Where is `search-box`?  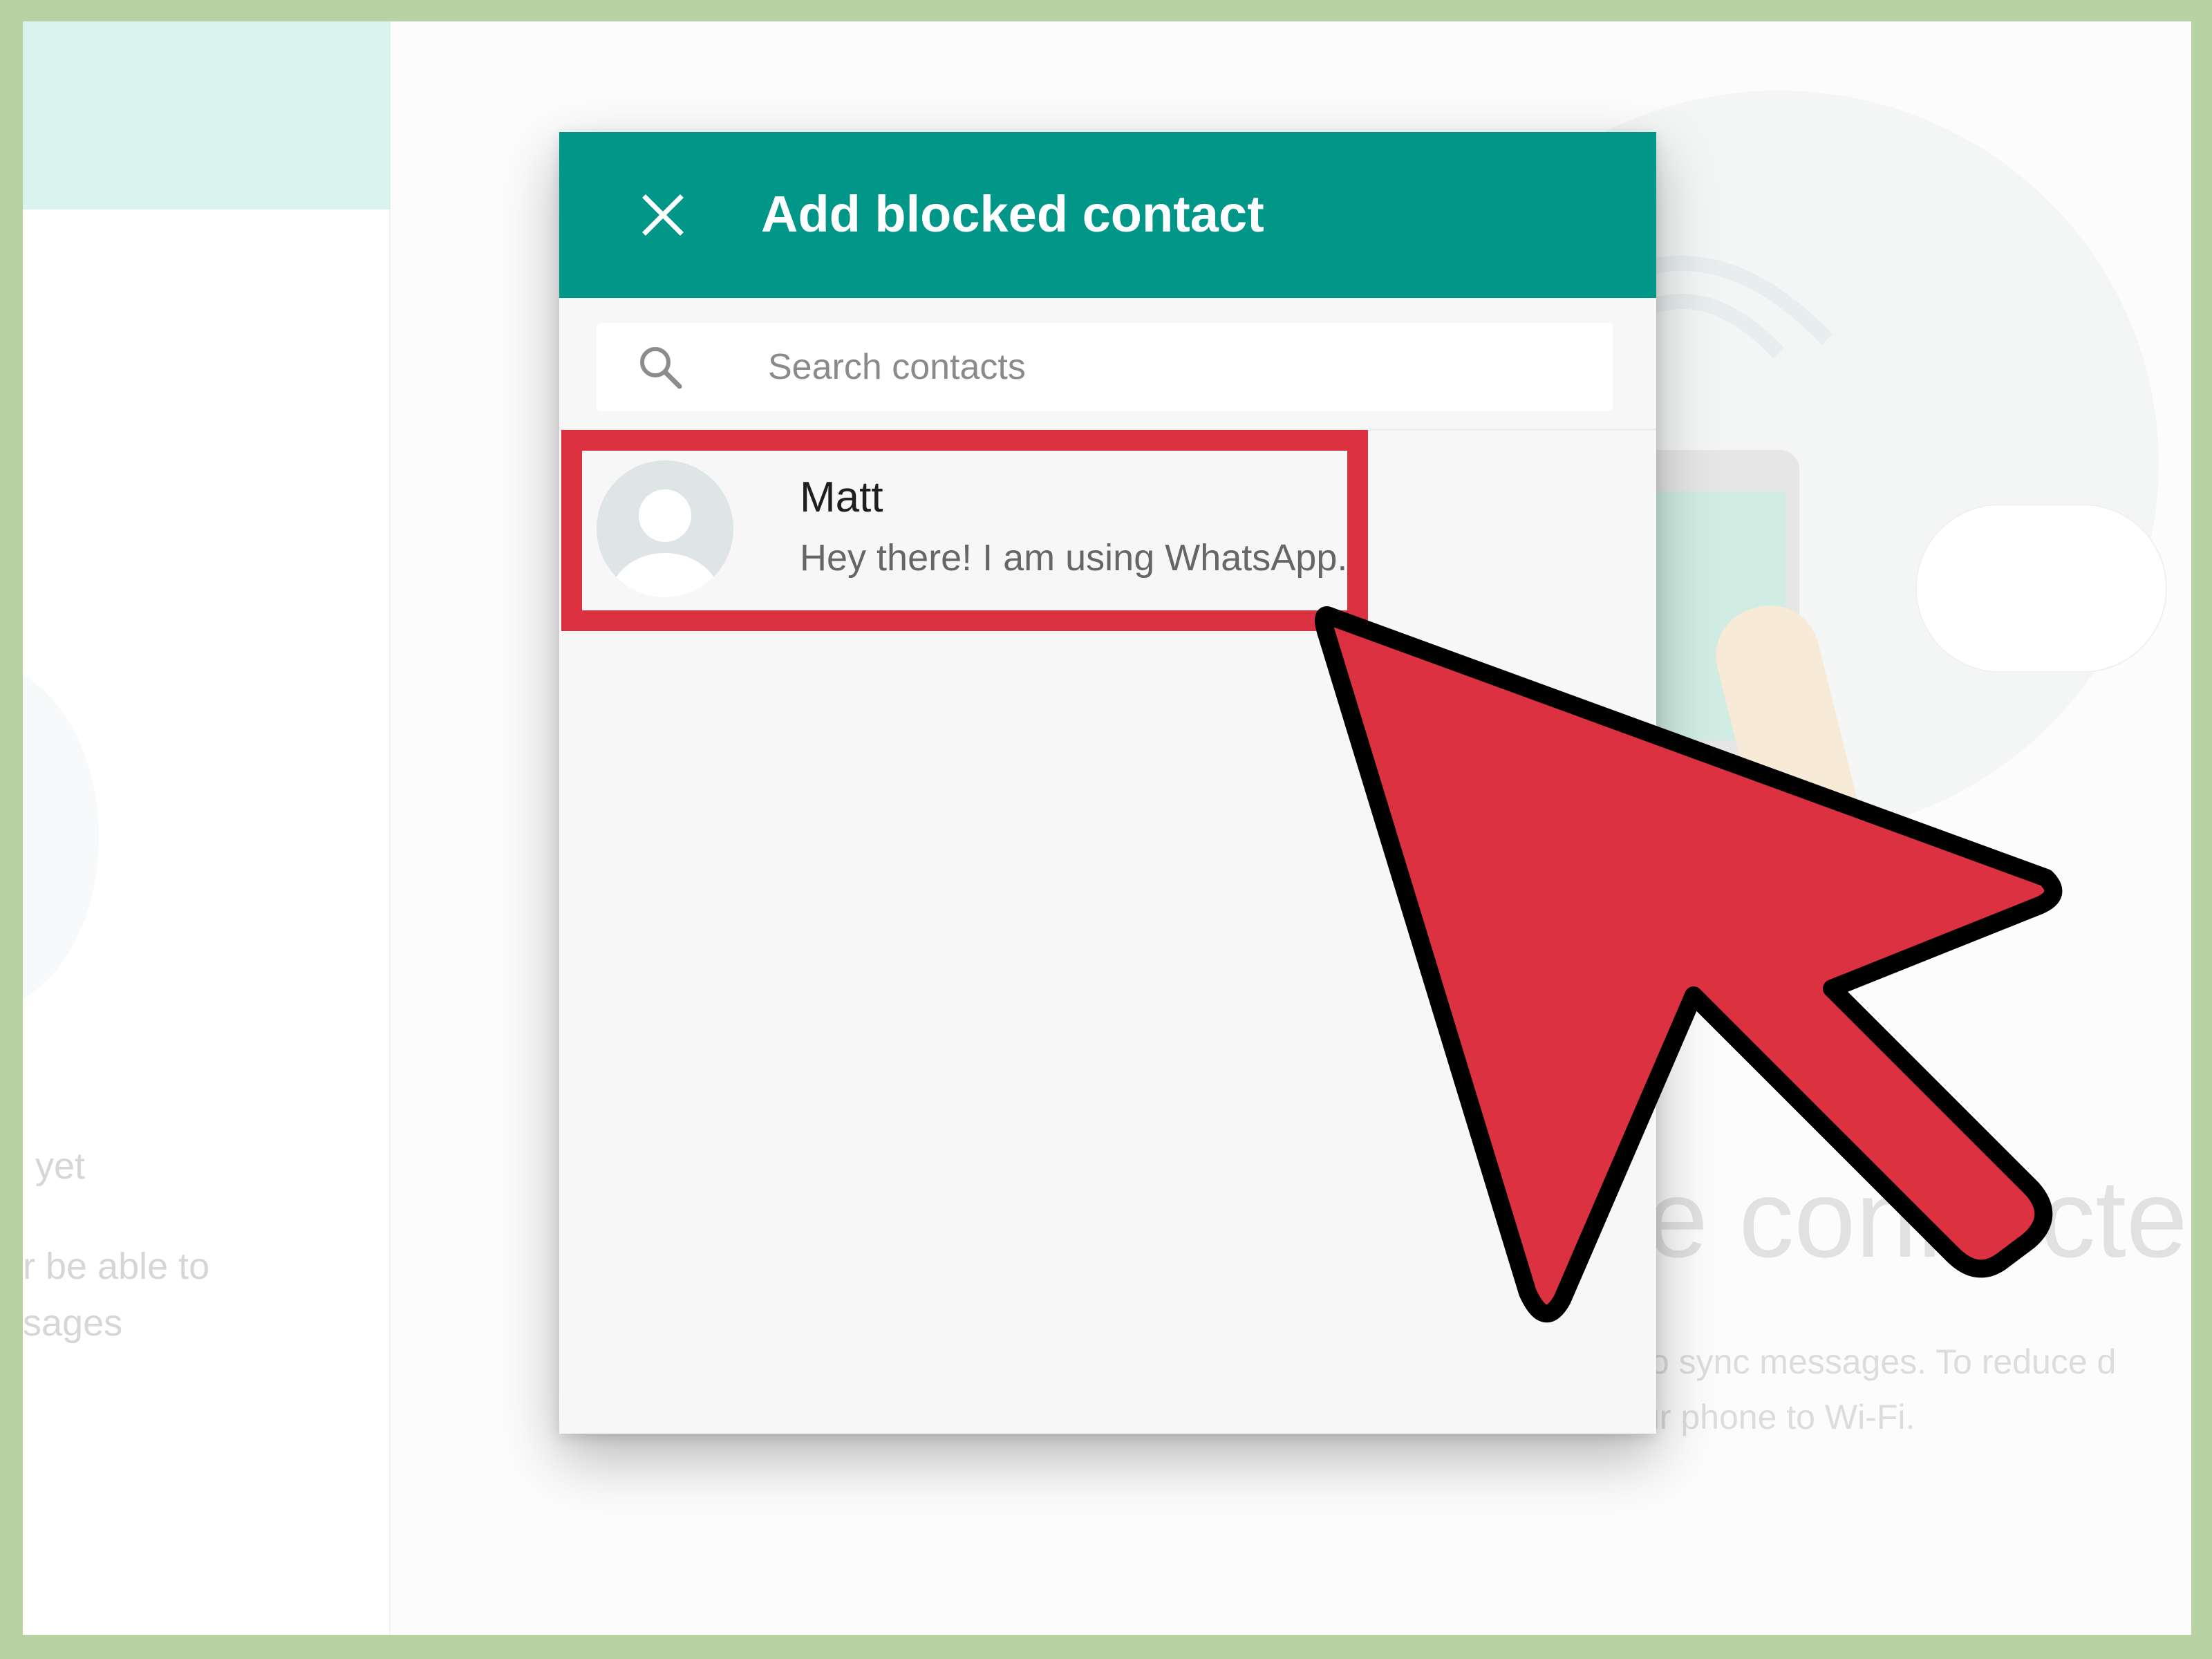 search-box is located at coordinates (1105, 367).